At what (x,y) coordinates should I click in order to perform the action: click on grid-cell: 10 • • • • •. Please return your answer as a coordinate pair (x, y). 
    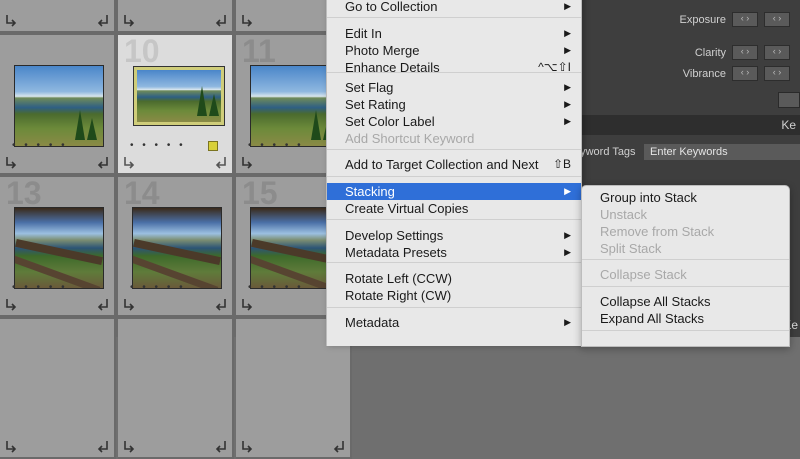
    Looking at the image, I should click on (176, 105).